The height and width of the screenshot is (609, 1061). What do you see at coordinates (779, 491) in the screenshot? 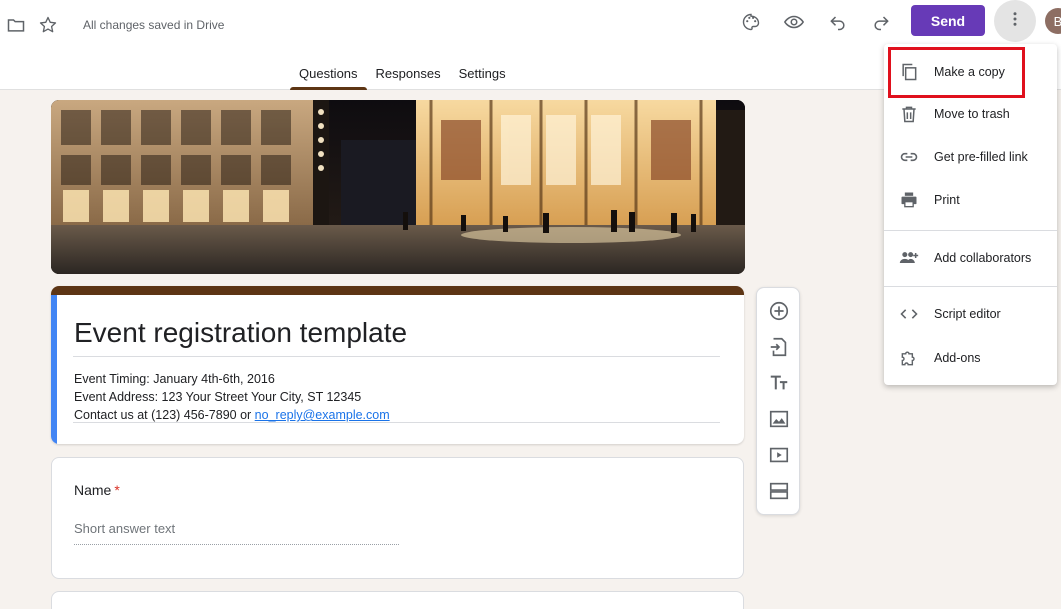
I see `add-section-icon` at bounding box center [779, 491].